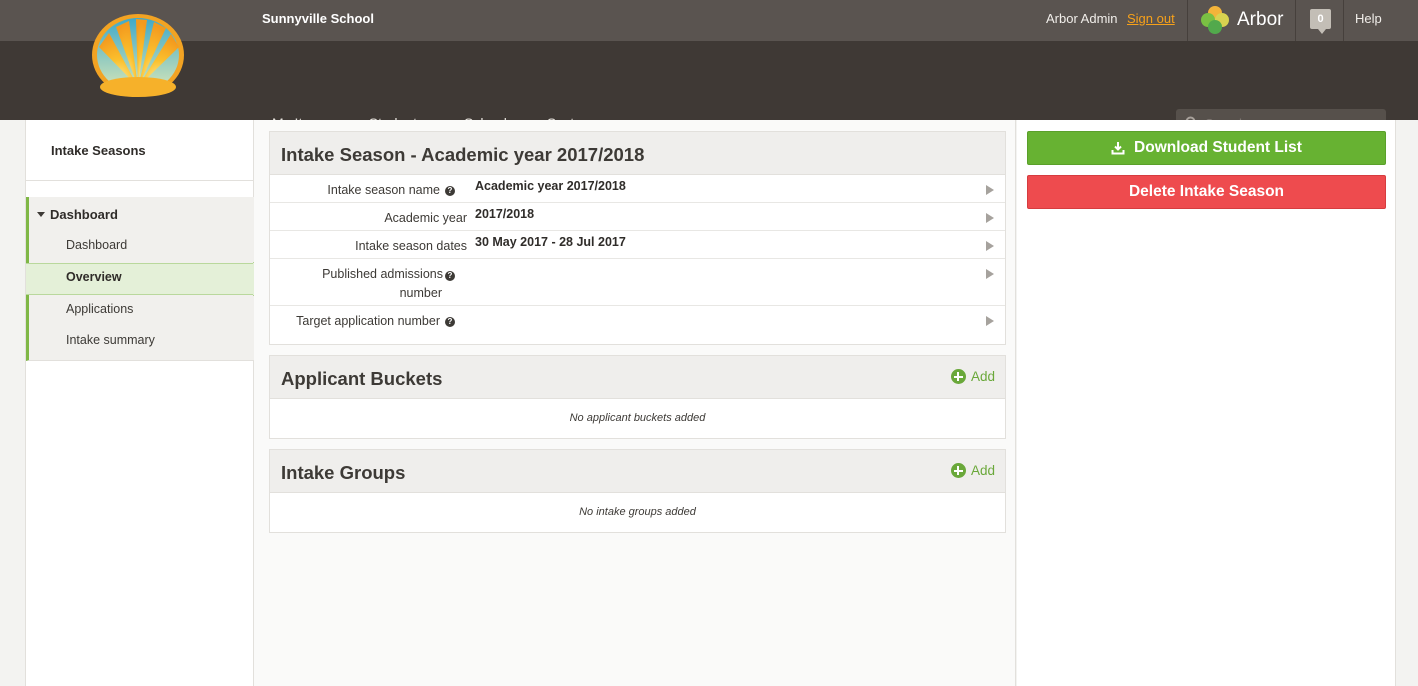 Image resolution: width=1418 pixels, height=686 pixels. What do you see at coordinates (1151, 18) in the screenshot?
I see `sign-out-link: Sign out` at bounding box center [1151, 18].